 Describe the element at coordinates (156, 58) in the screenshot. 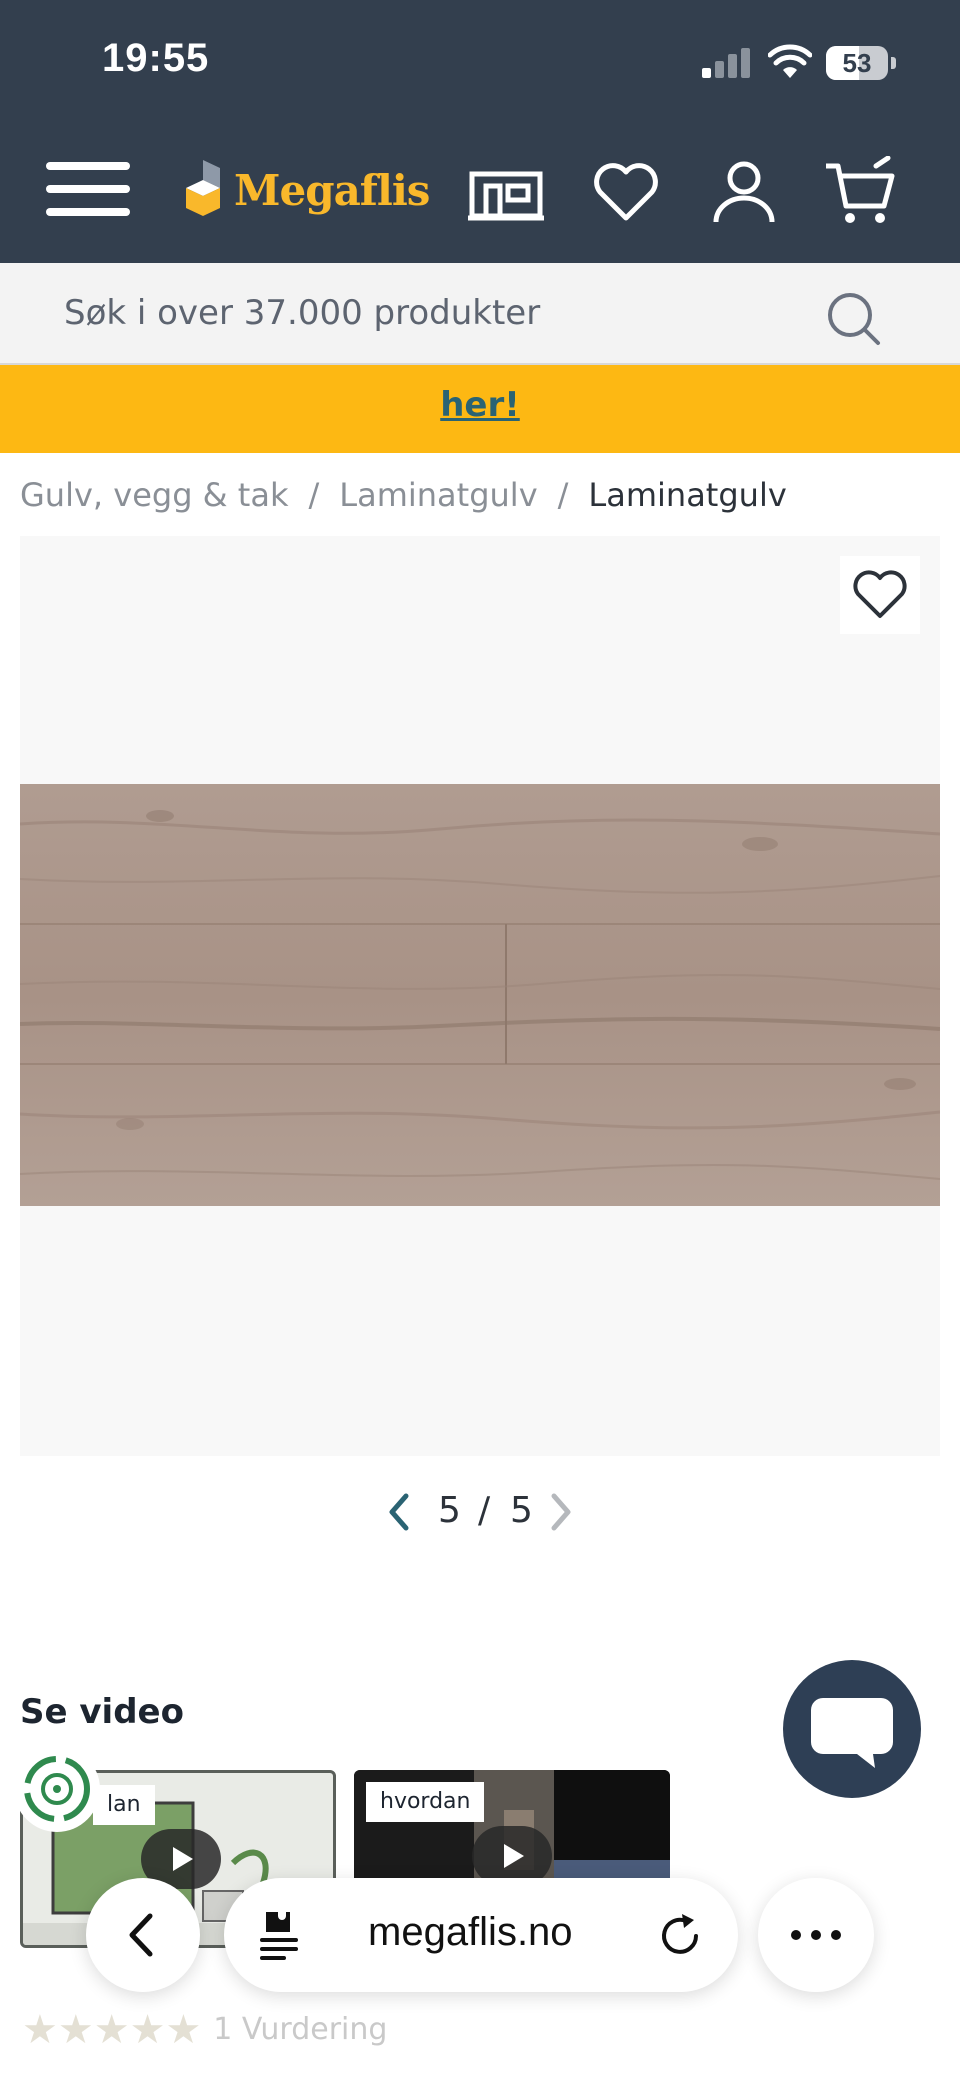

I see `status-time: 19:55` at that location.